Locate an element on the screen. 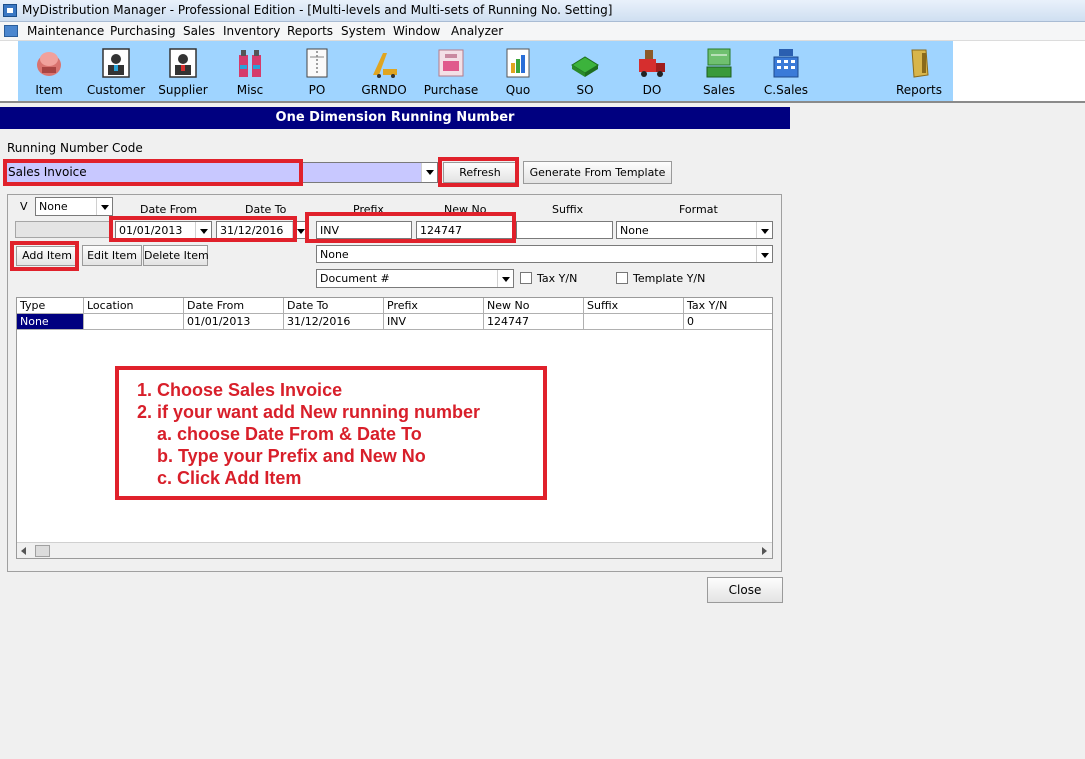 This screenshot has width=1085, height=759. scrollbar-thumb is located at coordinates (42, 551).